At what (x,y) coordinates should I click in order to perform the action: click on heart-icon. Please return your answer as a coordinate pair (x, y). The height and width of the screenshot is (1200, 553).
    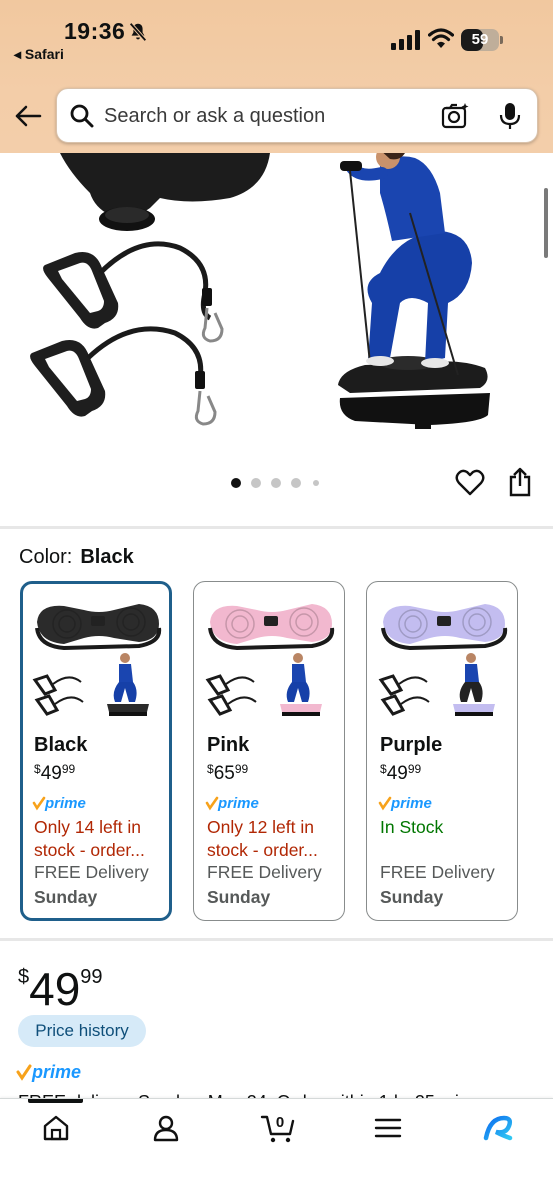
    Looking at the image, I should click on (470, 483).